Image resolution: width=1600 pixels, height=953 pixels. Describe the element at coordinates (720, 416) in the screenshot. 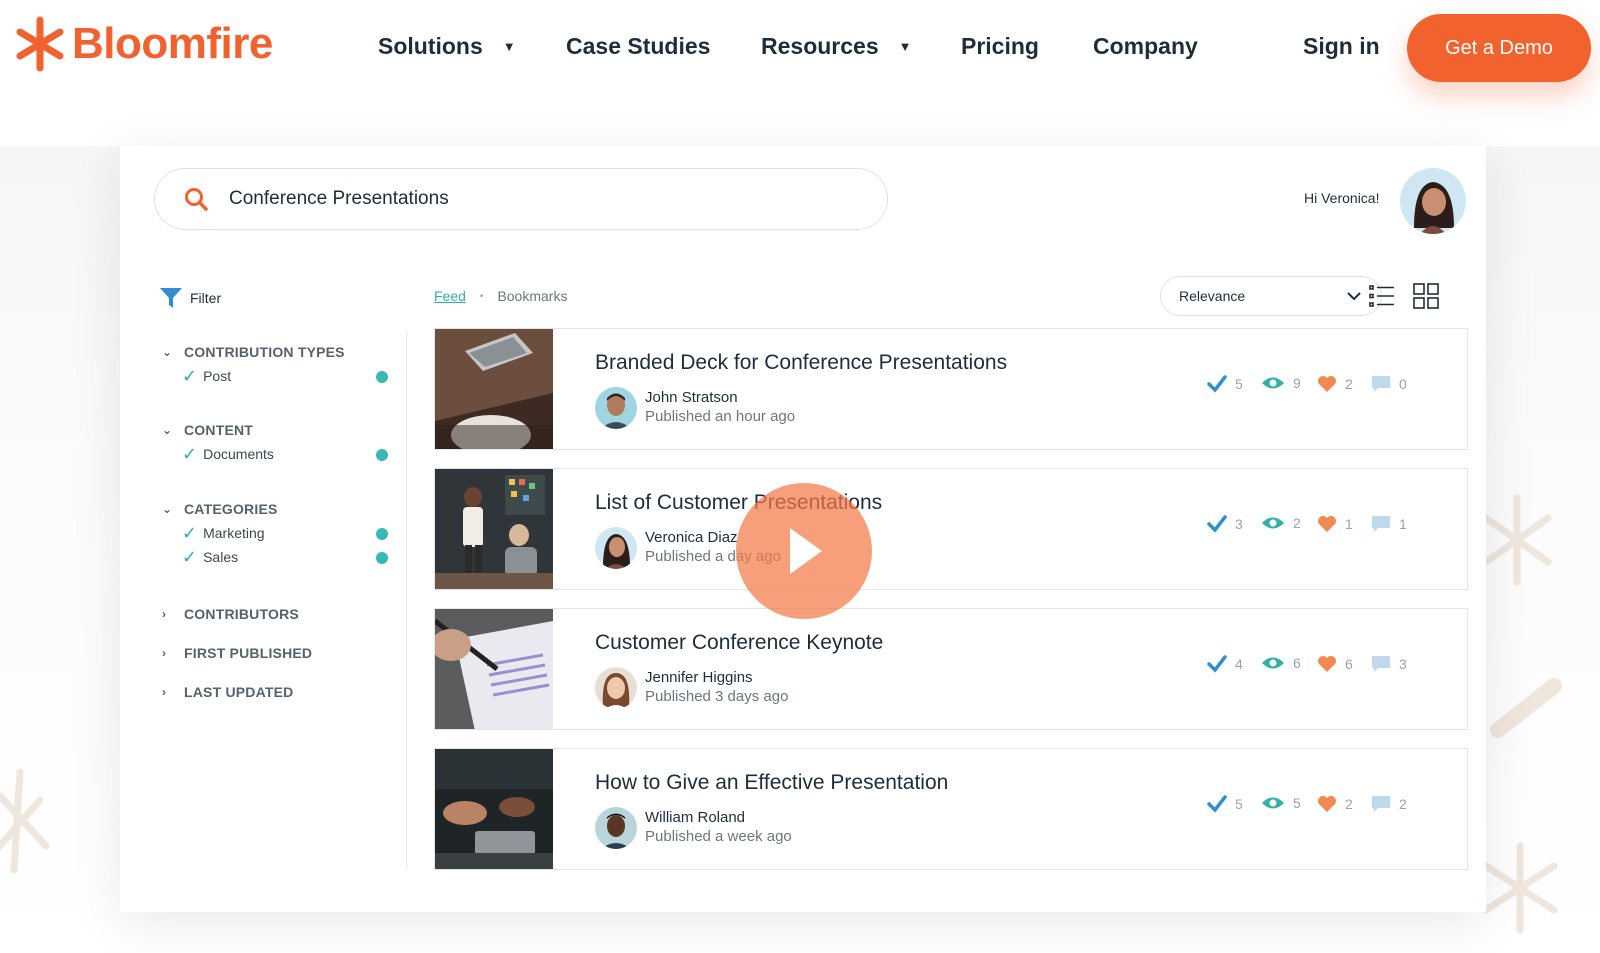

I see `published-time: Published an hour ago` at that location.